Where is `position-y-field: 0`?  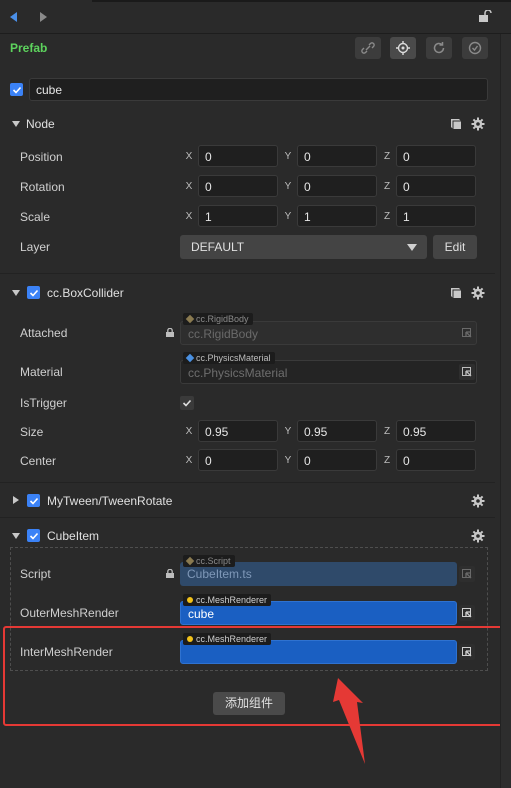 position-y-field: 0 is located at coordinates (337, 156).